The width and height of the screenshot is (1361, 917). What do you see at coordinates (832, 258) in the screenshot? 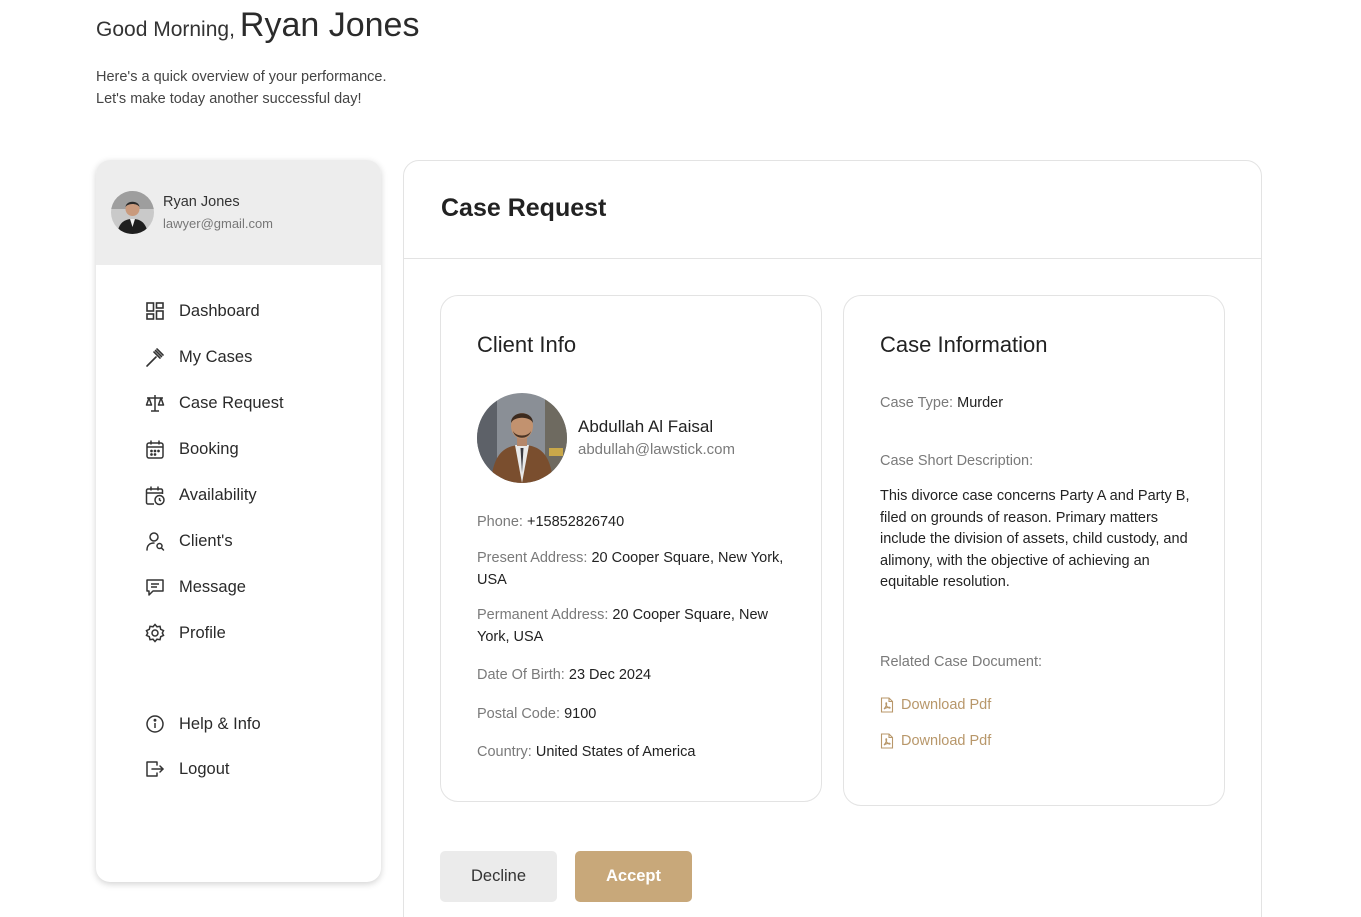
I see `divider` at bounding box center [832, 258].